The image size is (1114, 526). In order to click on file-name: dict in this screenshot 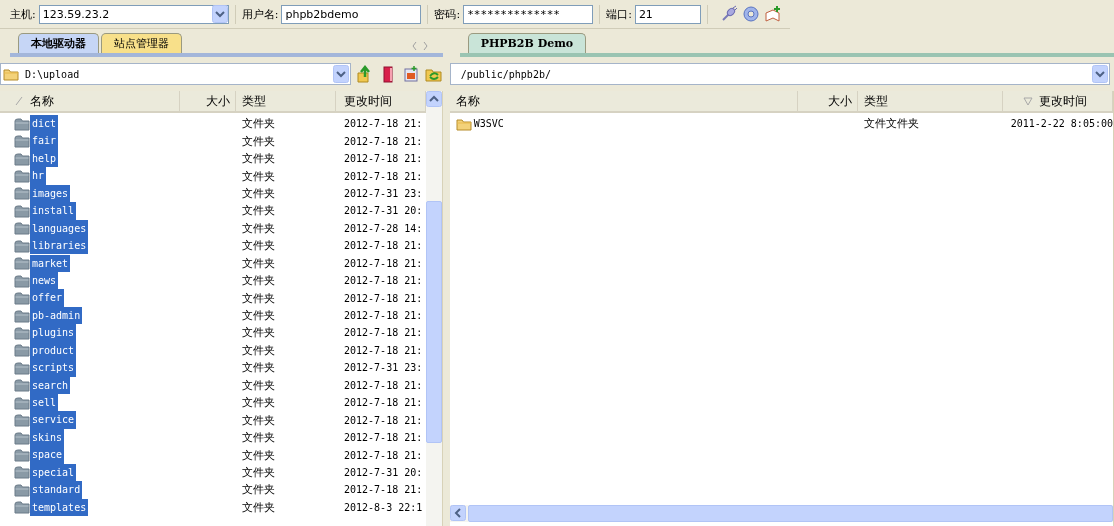, I will do `click(44, 124)`.